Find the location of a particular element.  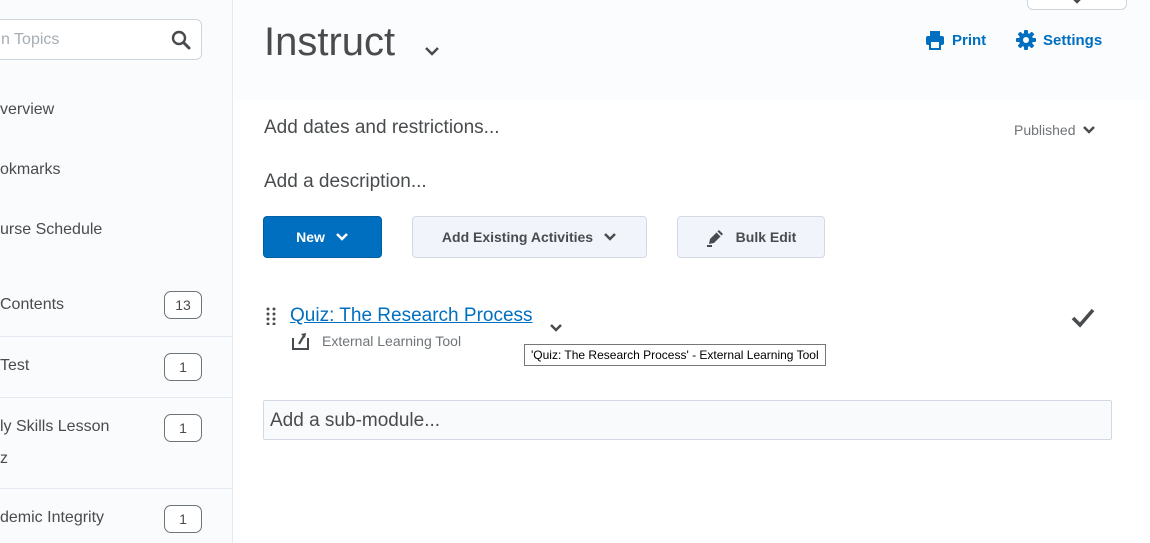

sidebar-item-label: verview is located at coordinates (27, 109).